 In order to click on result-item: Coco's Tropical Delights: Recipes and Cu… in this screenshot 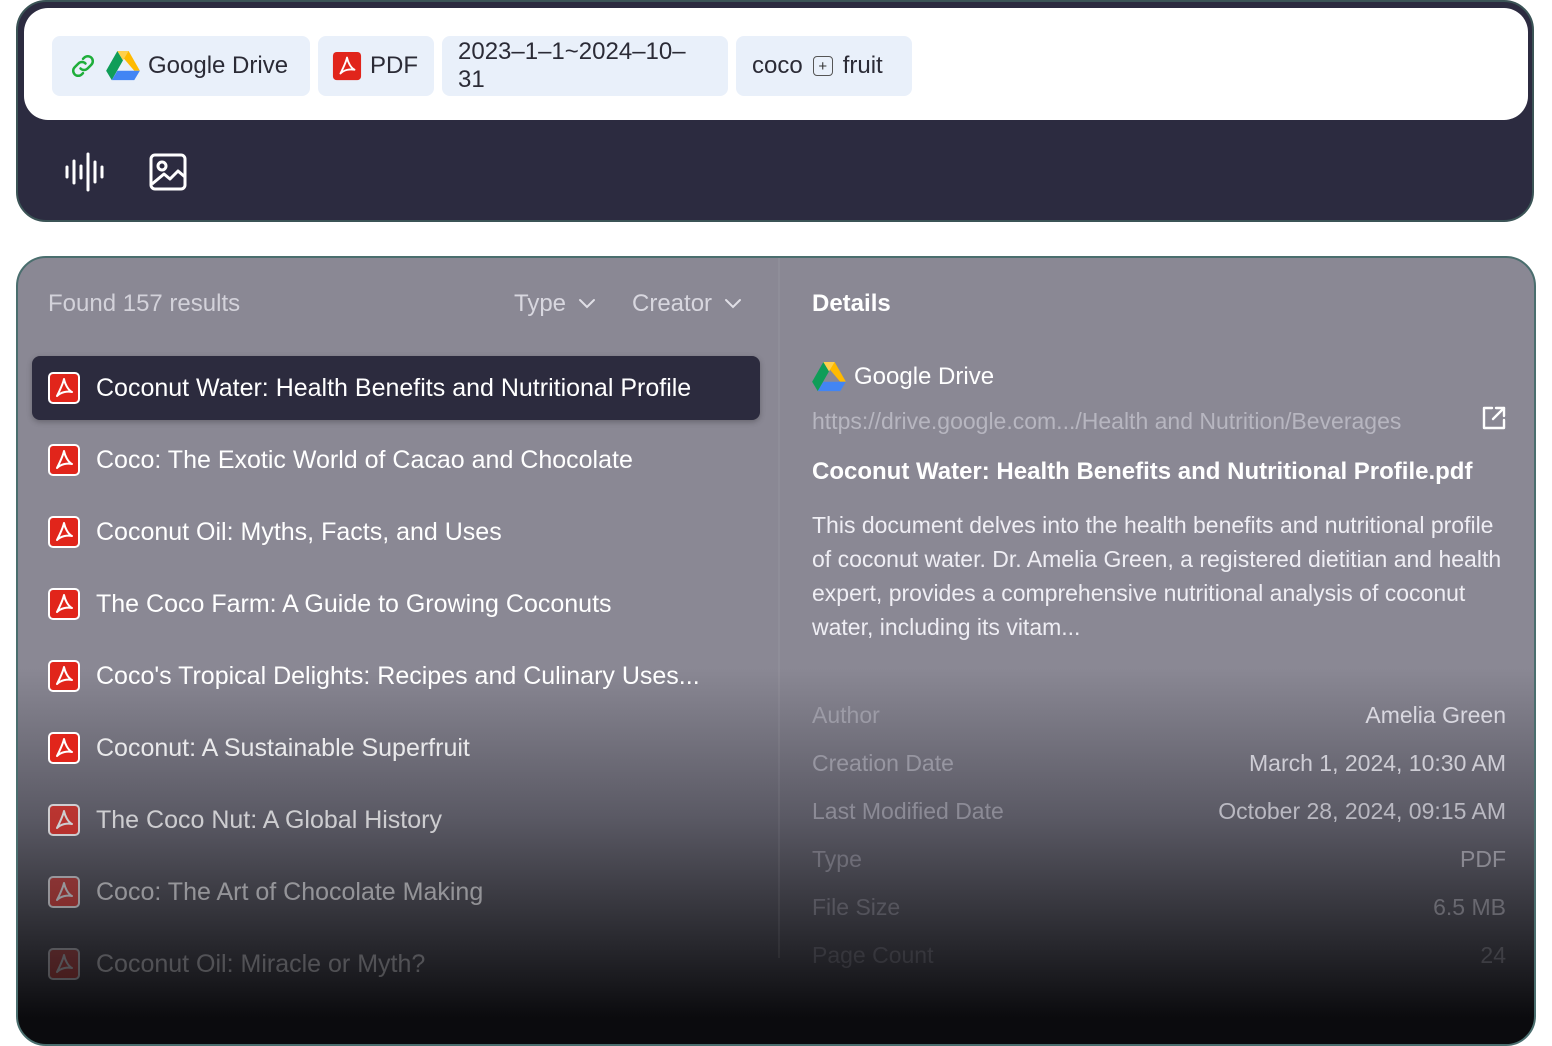, I will do `click(396, 676)`.